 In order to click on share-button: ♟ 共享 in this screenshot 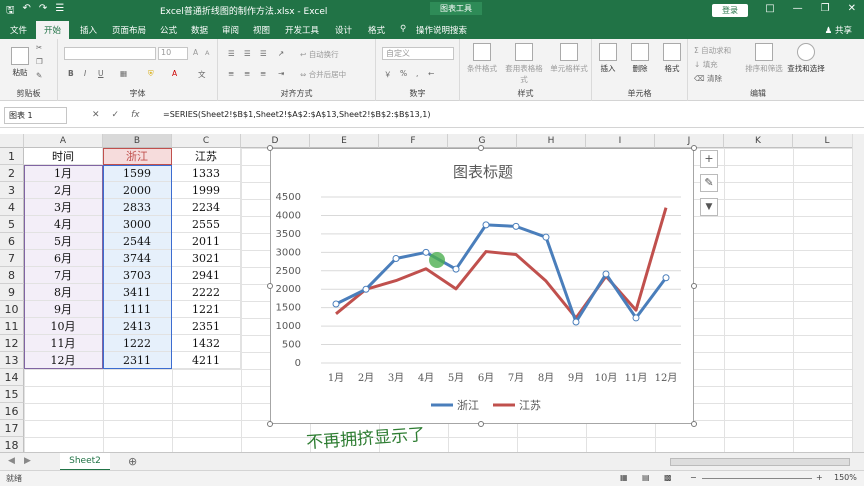, I will do `click(838, 30)`.